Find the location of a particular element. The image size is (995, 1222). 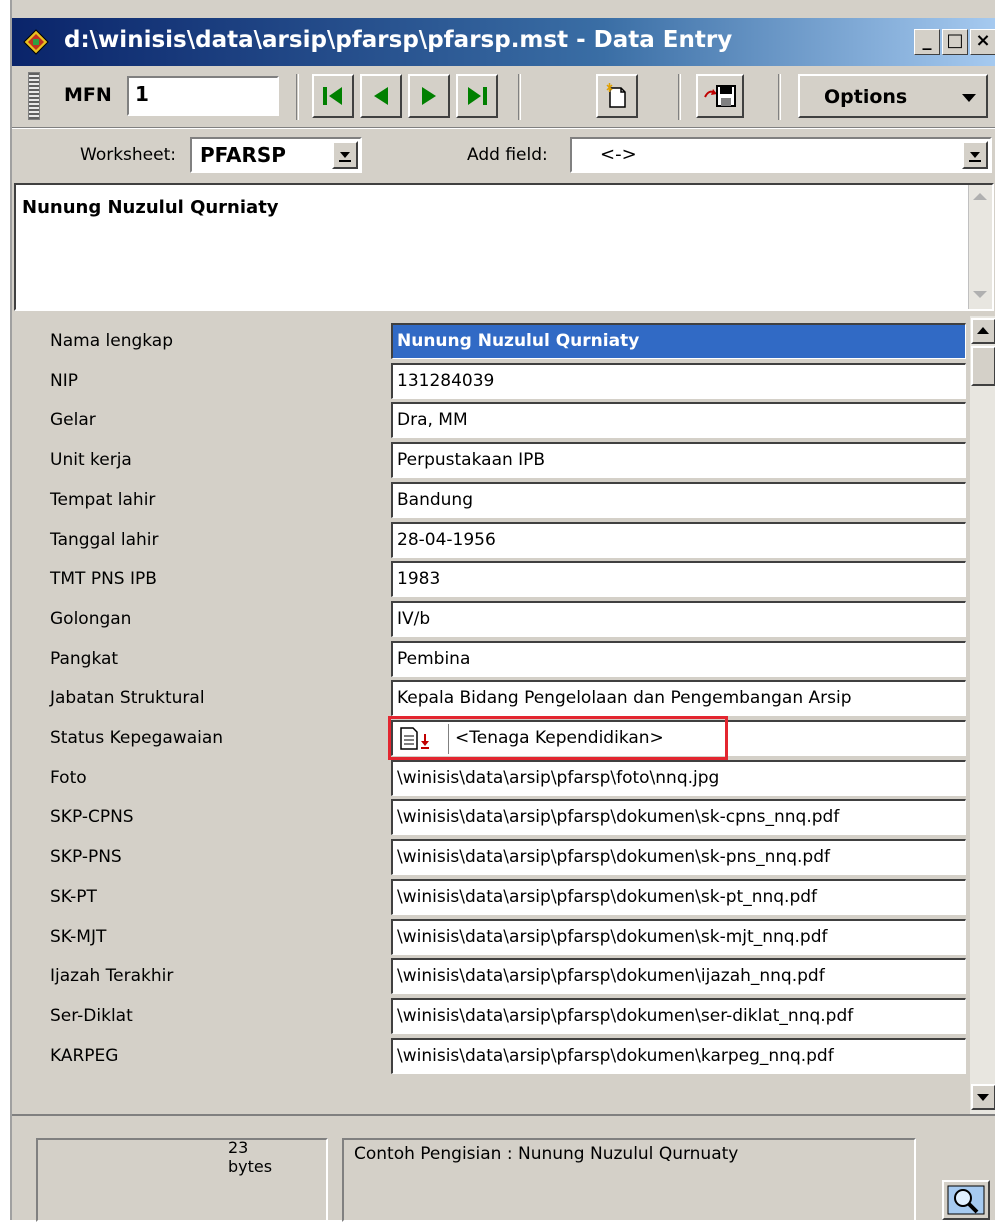

field-input: IV/b is located at coordinates (678, 618).